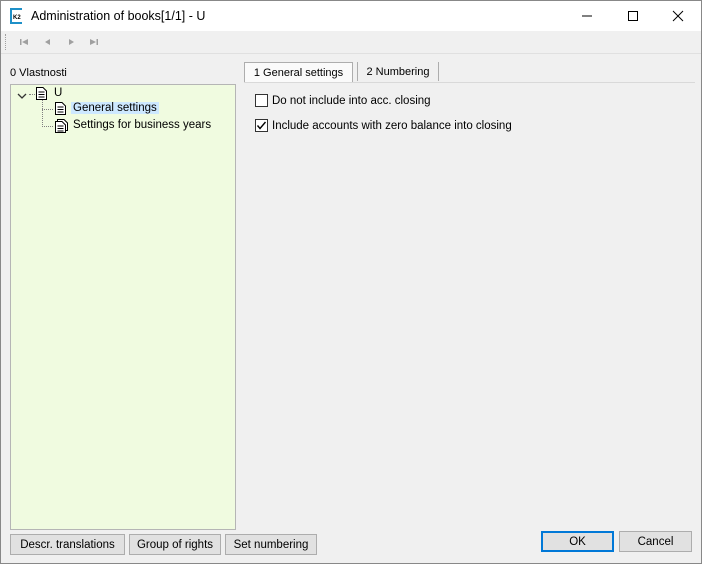  What do you see at coordinates (655, 541) in the screenshot?
I see `cancel-button: Cancel` at bounding box center [655, 541].